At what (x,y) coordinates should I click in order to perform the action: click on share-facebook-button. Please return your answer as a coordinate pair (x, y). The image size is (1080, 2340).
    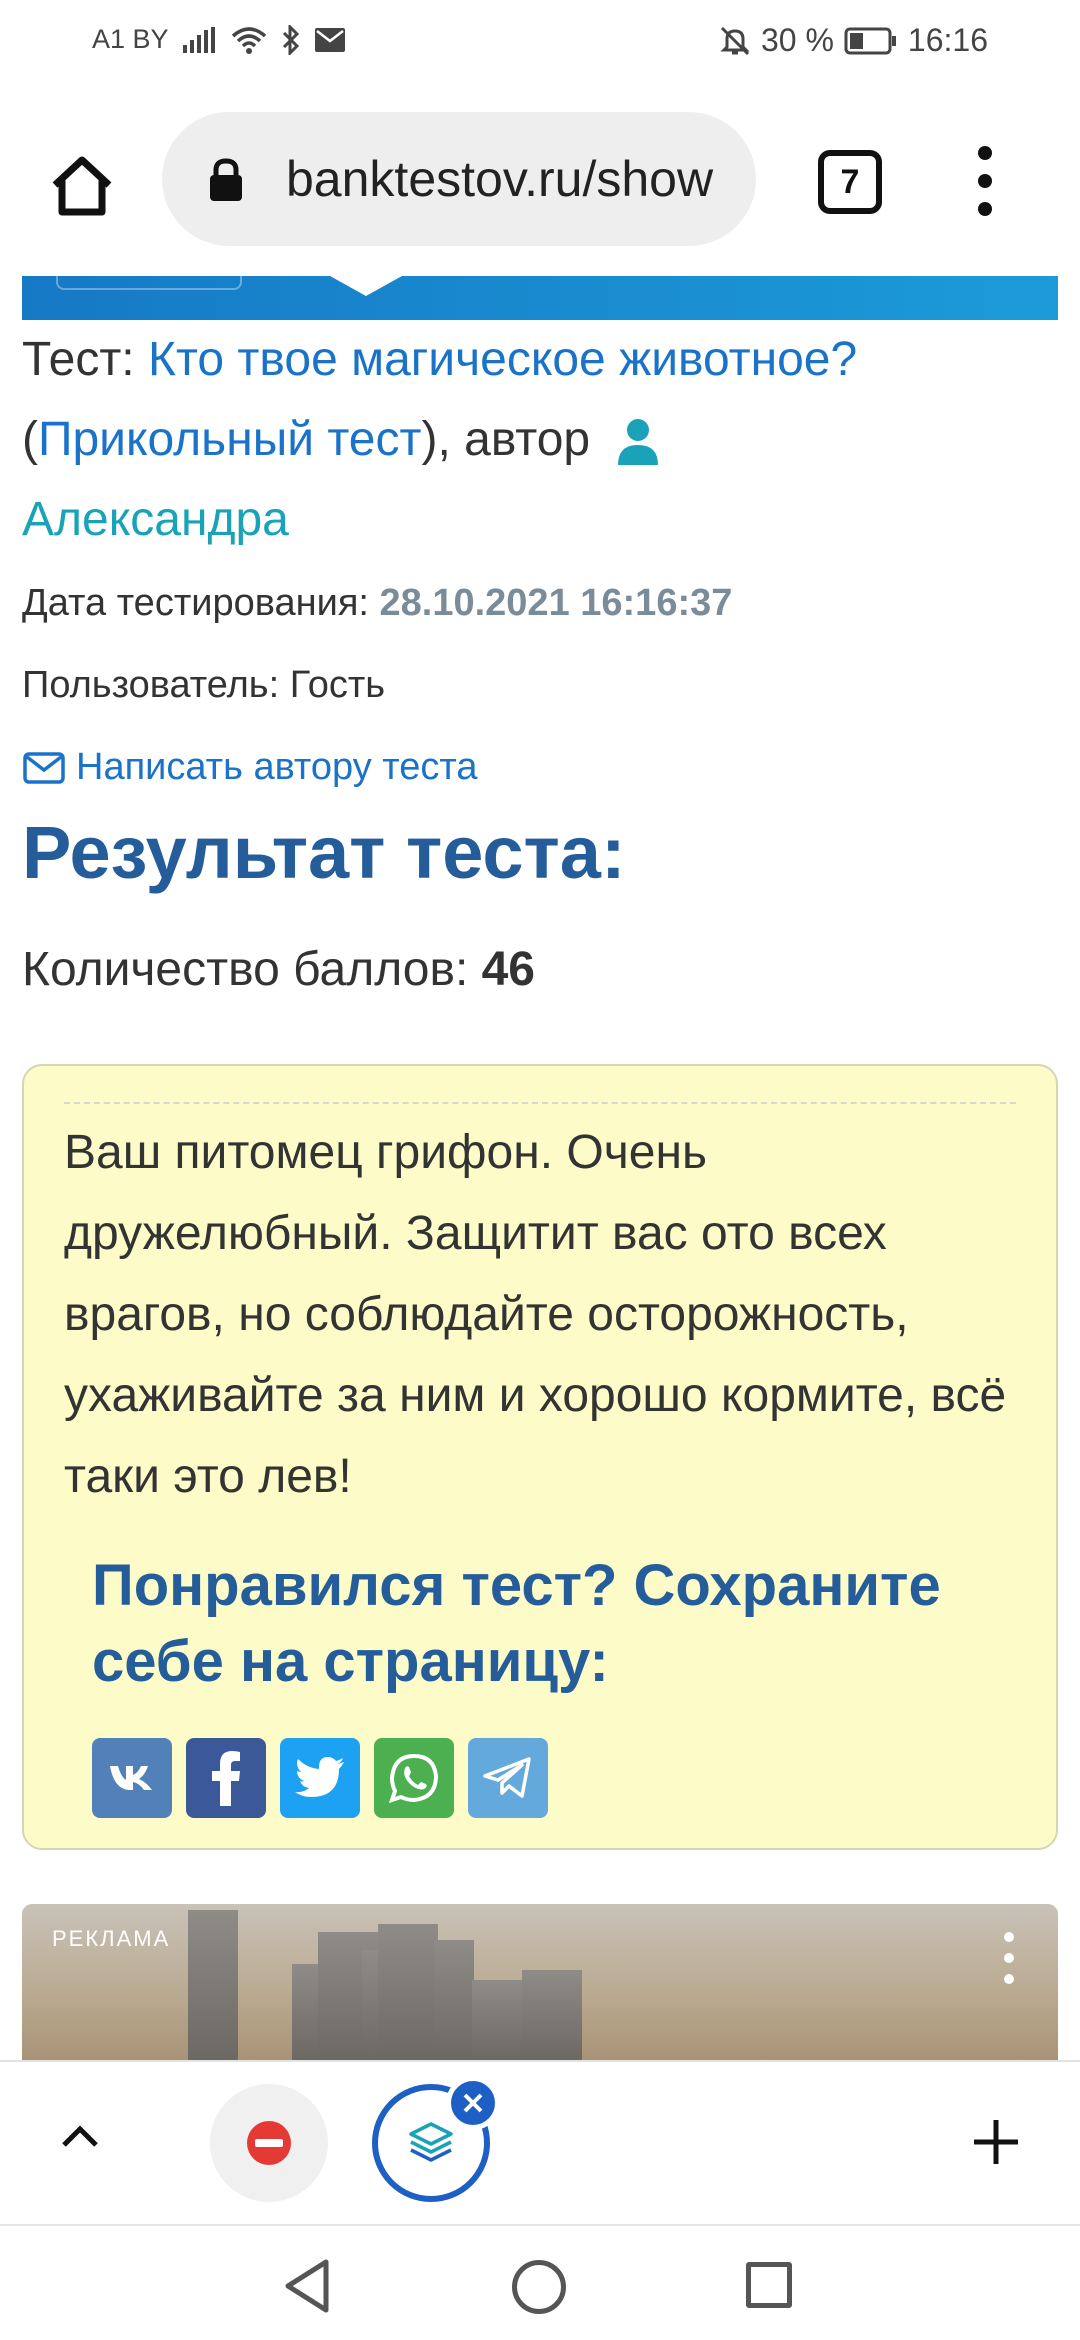
    Looking at the image, I should click on (226, 1778).